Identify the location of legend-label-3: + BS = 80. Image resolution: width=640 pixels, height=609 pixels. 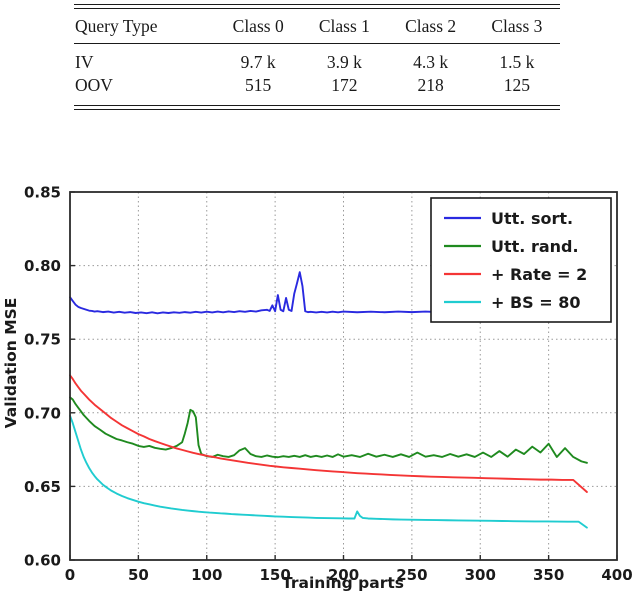
(536, 302).